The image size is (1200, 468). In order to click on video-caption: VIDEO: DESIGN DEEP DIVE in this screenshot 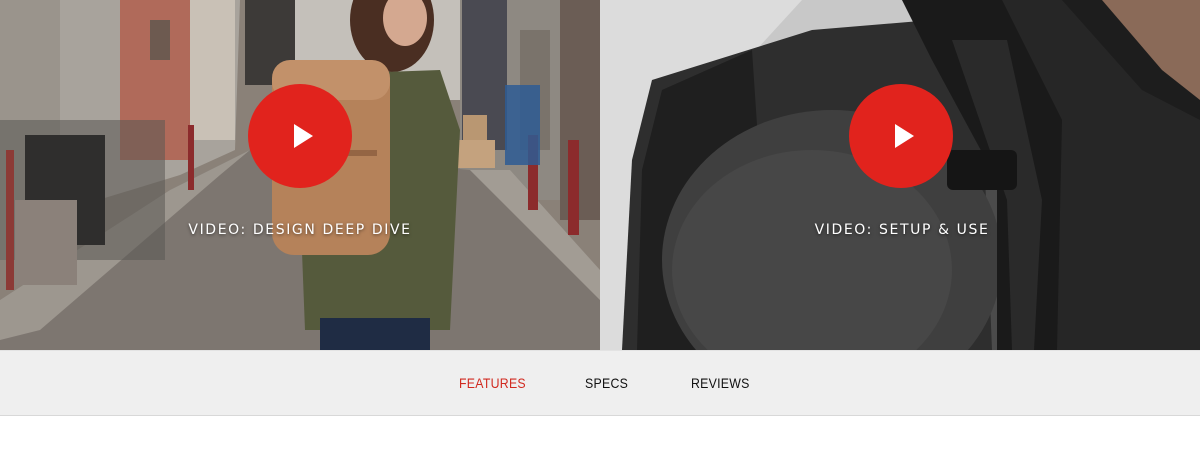, I will do `click(300, 230)`.